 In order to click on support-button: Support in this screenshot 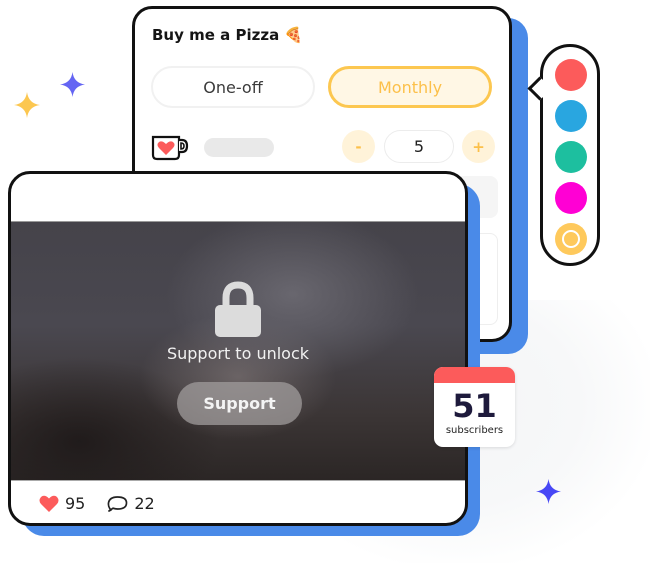, I will do `click(239, 403)`.